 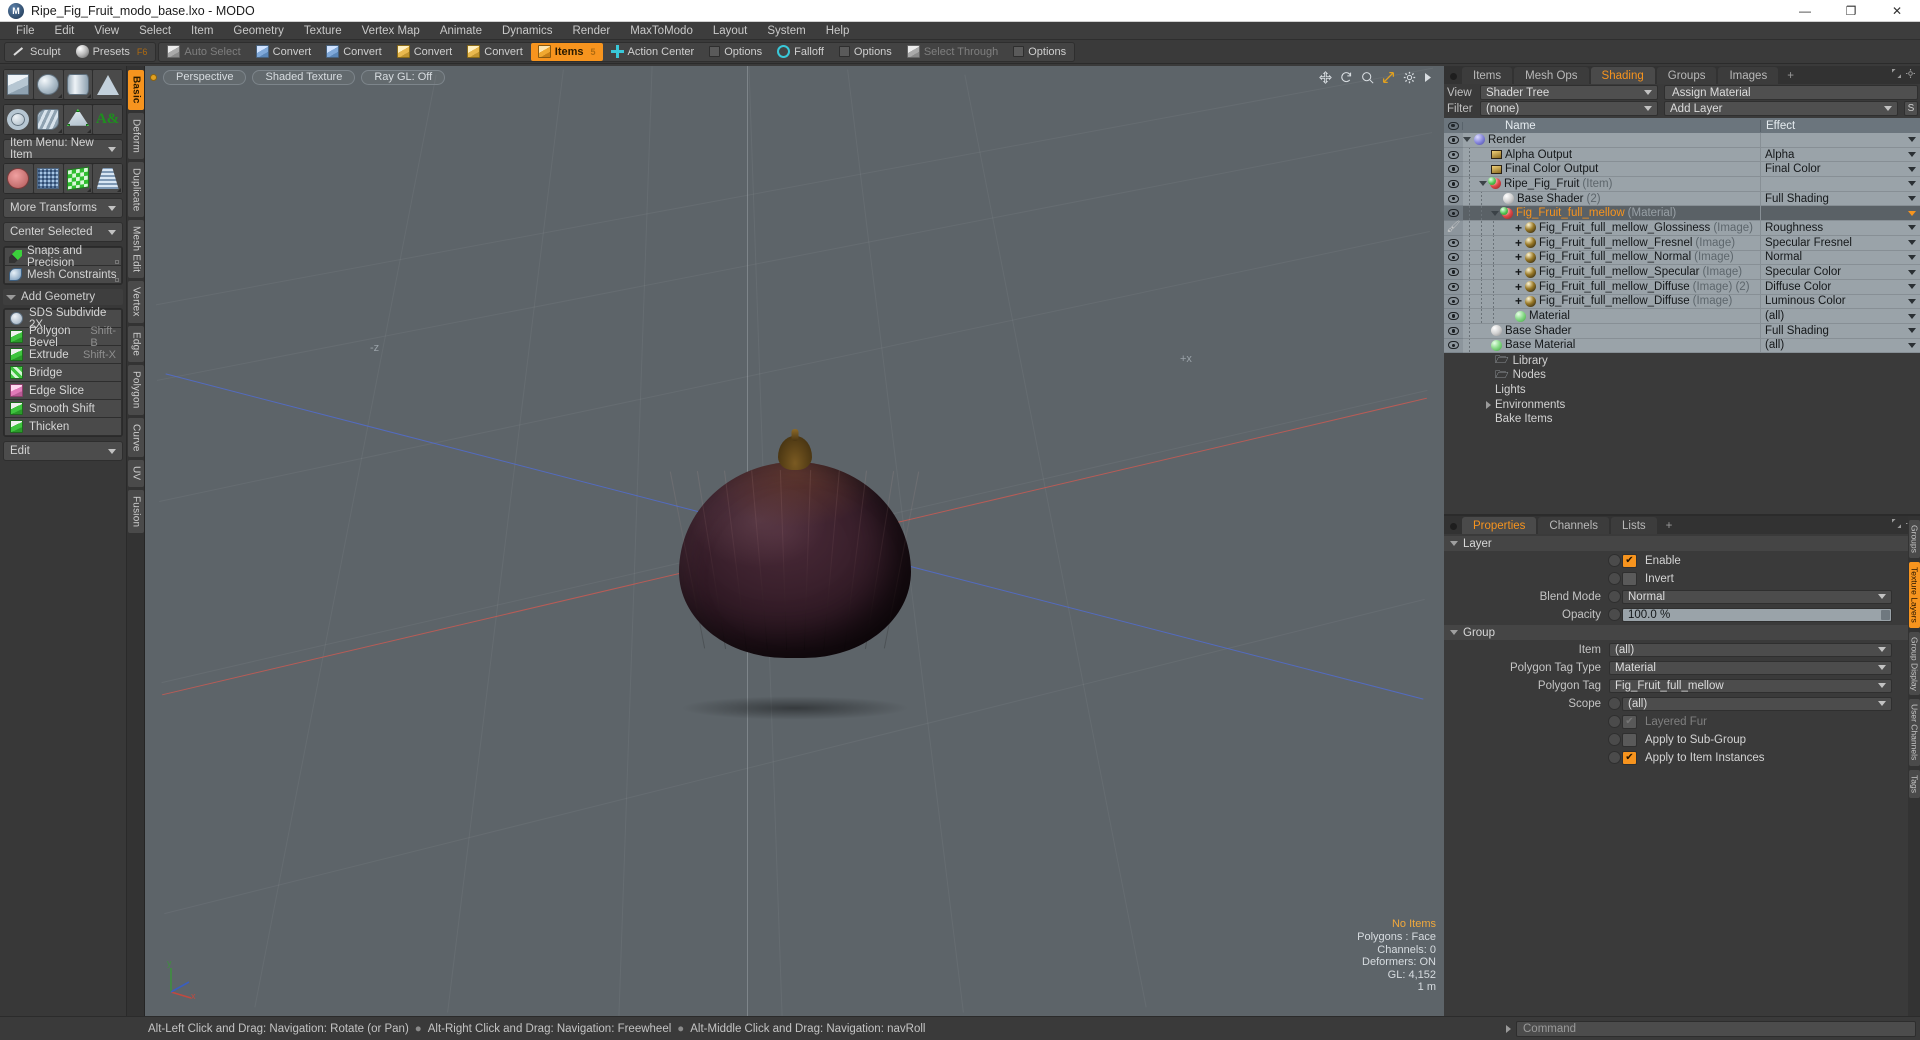 What do you see at coordinates (1914, 663) in the screenshot?
I see `properties-side-tab-group-display: Group Display` at bounding box center [1914, 663].